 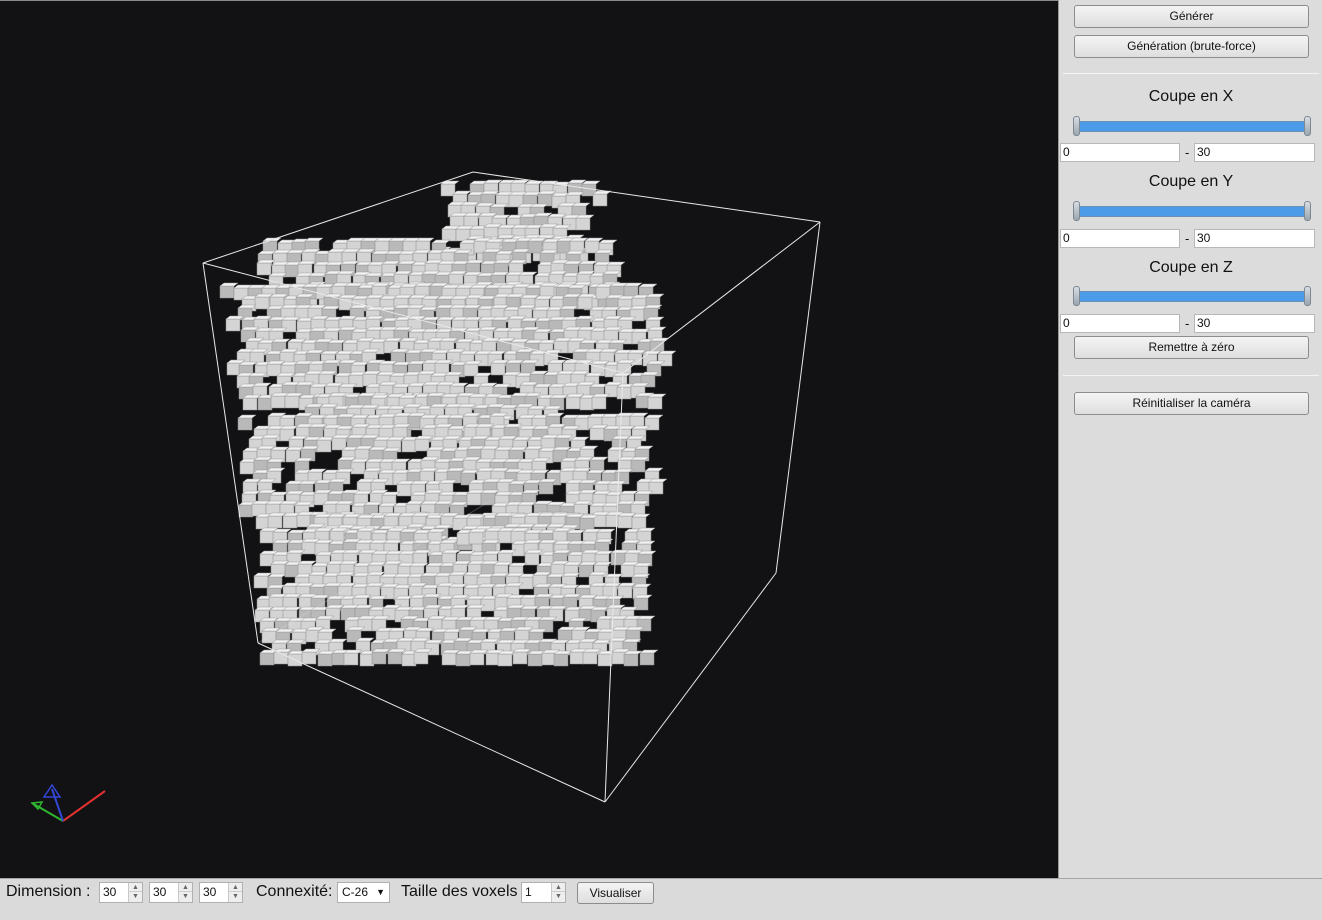 I want to click on dimension-z-spinbox: 30 ▲ ▼, so click(x=221, y=892).